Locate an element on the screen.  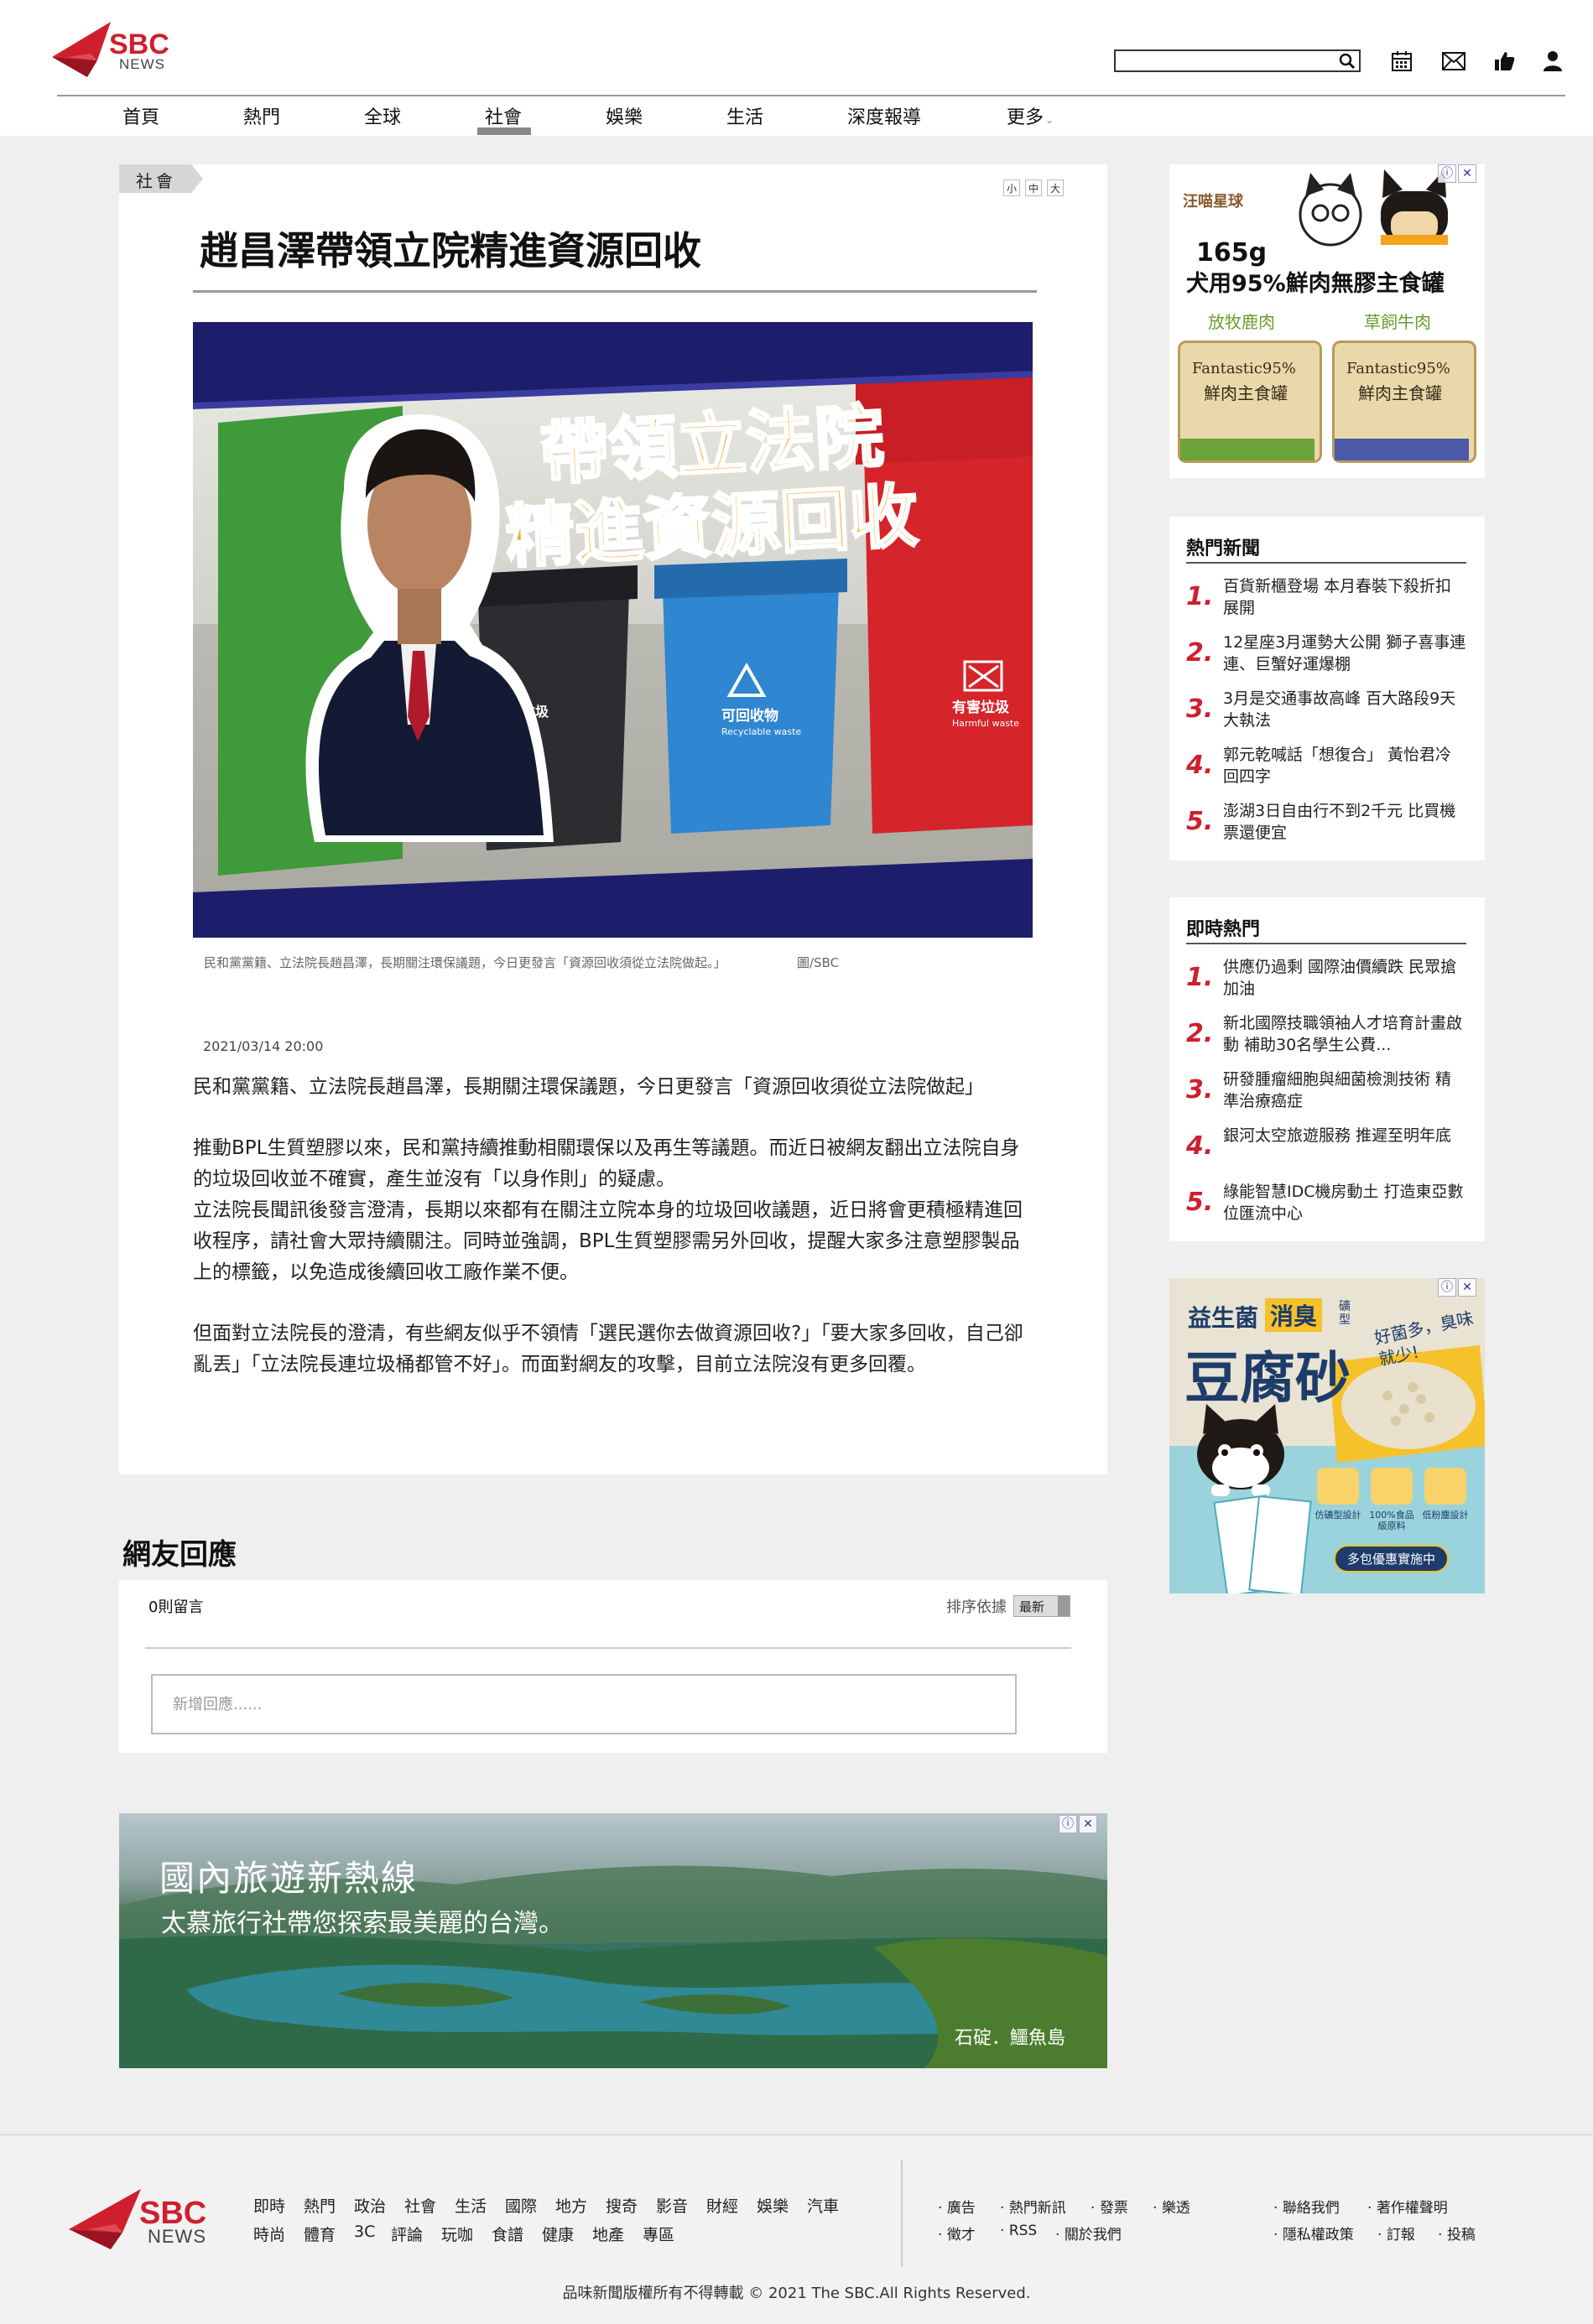
ad-litter-cta: 多包優惠實施中 is located at coordinates (1392, 1559).